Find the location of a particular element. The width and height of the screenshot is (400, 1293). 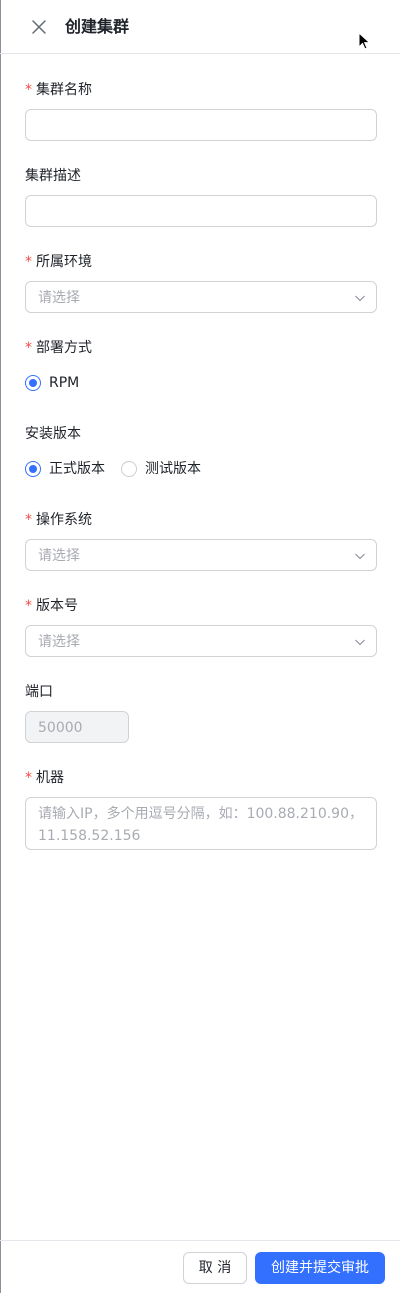

environment-select: 请选择 is located at coordinates (201, 297).